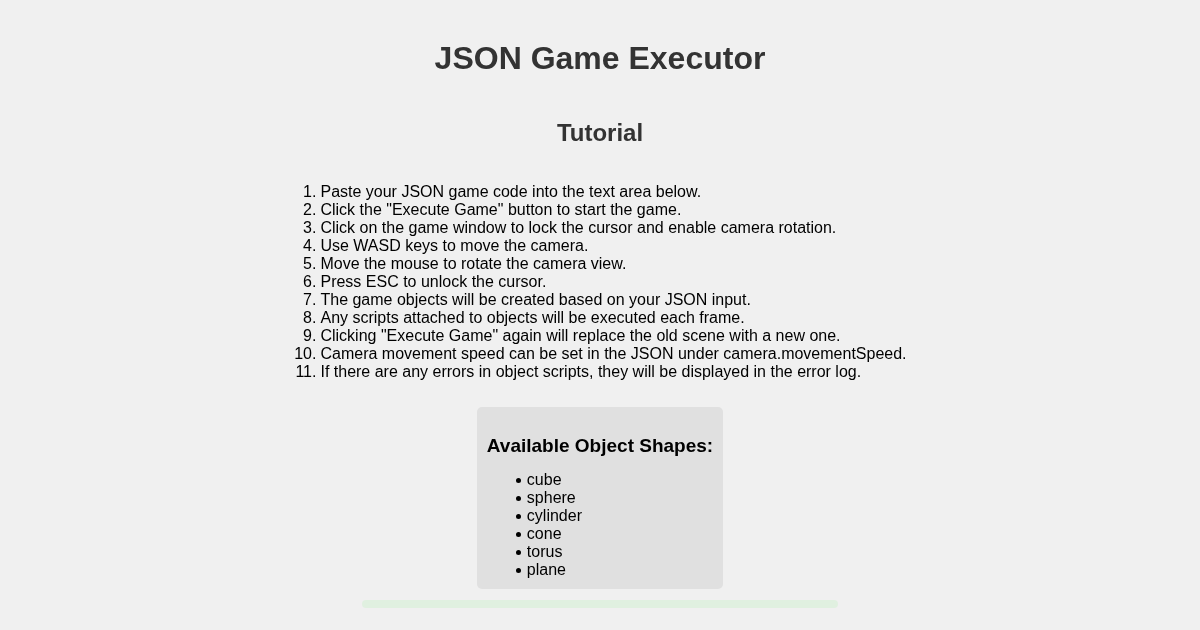  I want to click on step-text: Any scripts attached to objects will be executed each frame., so click(532, 318).